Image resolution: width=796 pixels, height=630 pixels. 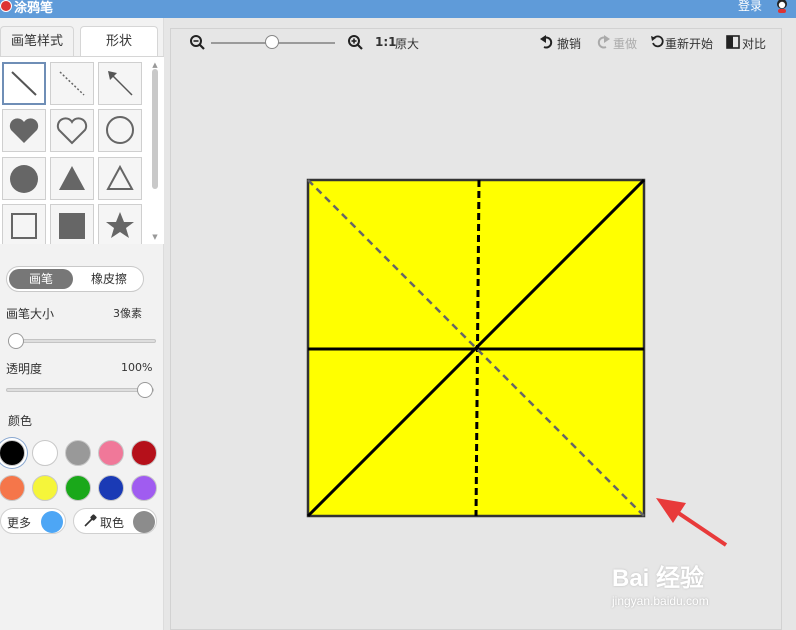 I want to click on shape-line-button, so click(x=24, y=83).